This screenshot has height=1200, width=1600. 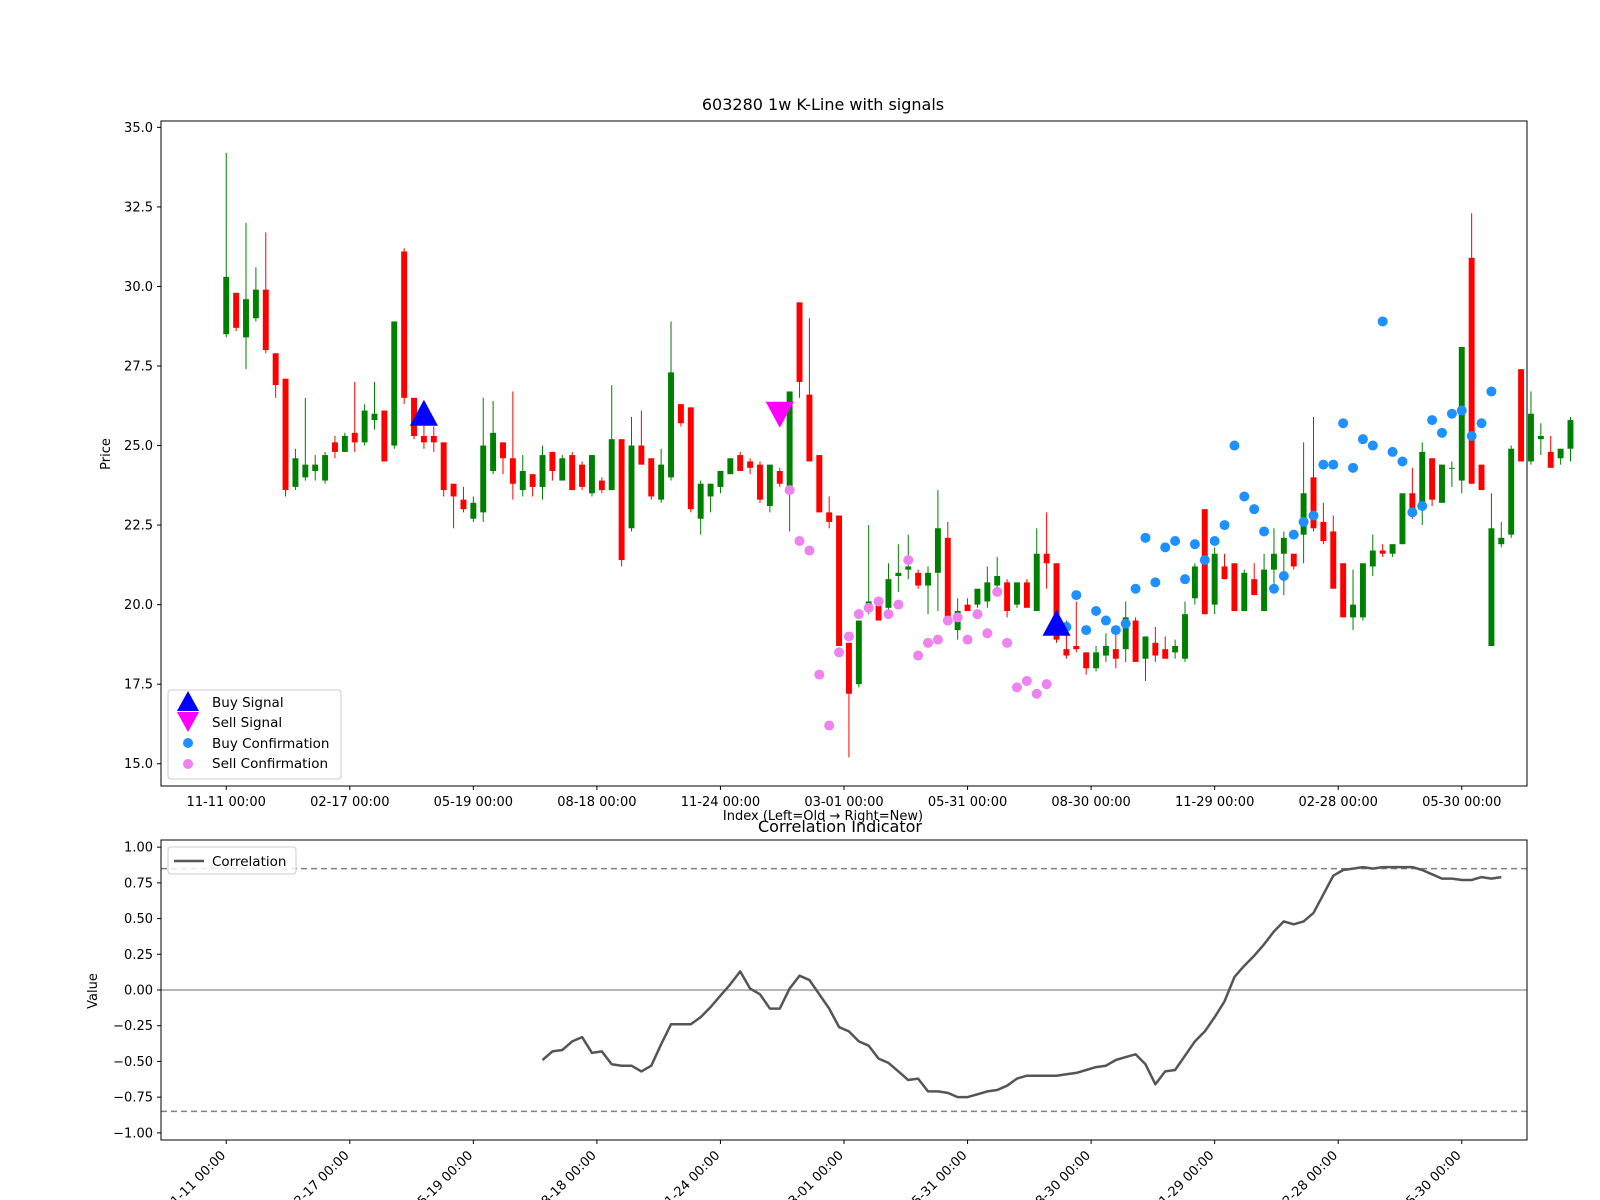 What do you see at coordinates (138, 128) in the screenshot?
I see `kline-y-tick-label: 35.0` at bounding box center [138, 128].